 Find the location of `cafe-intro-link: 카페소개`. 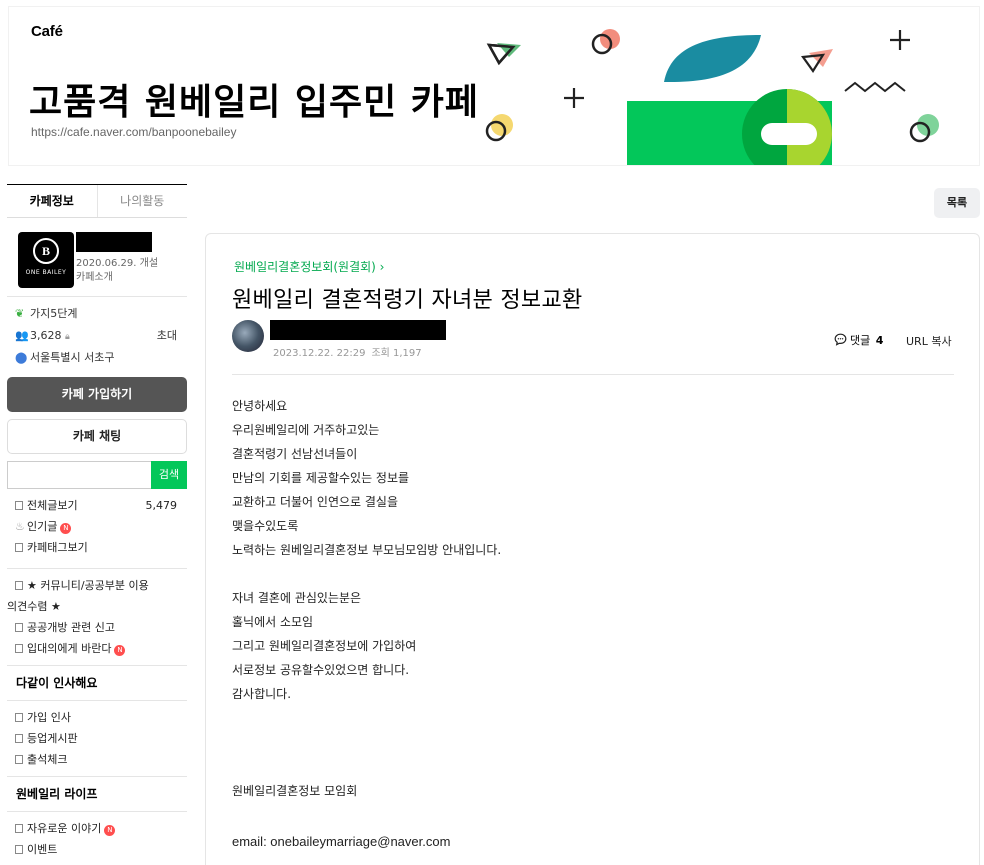

cafe-intro-link: 카페소개 is located at coordinates (94, 275).